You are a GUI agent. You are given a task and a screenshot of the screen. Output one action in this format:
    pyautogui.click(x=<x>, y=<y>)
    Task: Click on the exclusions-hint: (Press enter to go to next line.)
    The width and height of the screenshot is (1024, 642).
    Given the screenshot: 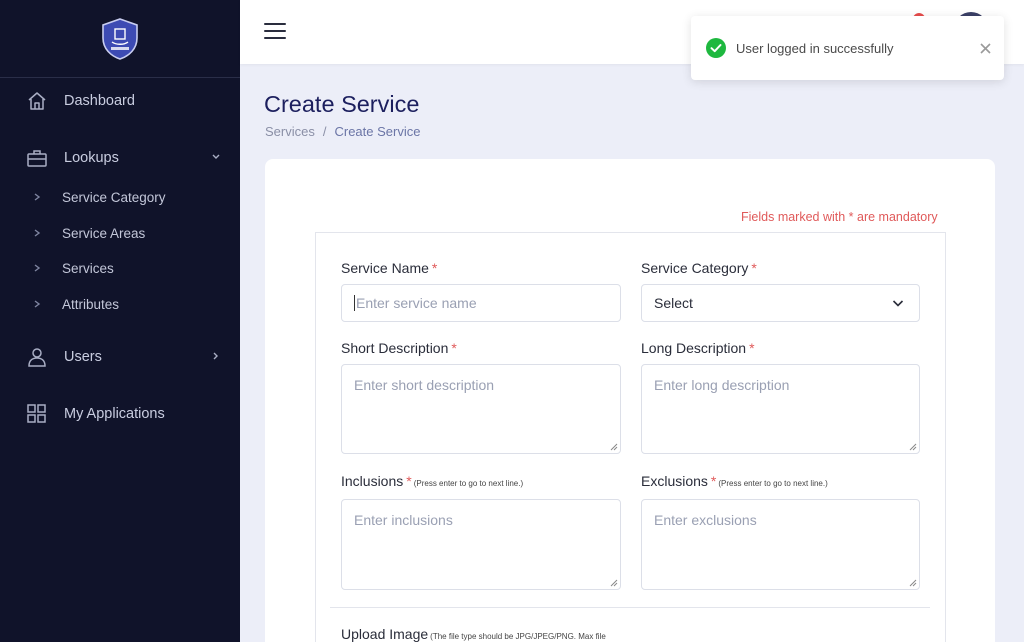 What is the action you would take?
    pyautogui.click(x=773, y=483)
    